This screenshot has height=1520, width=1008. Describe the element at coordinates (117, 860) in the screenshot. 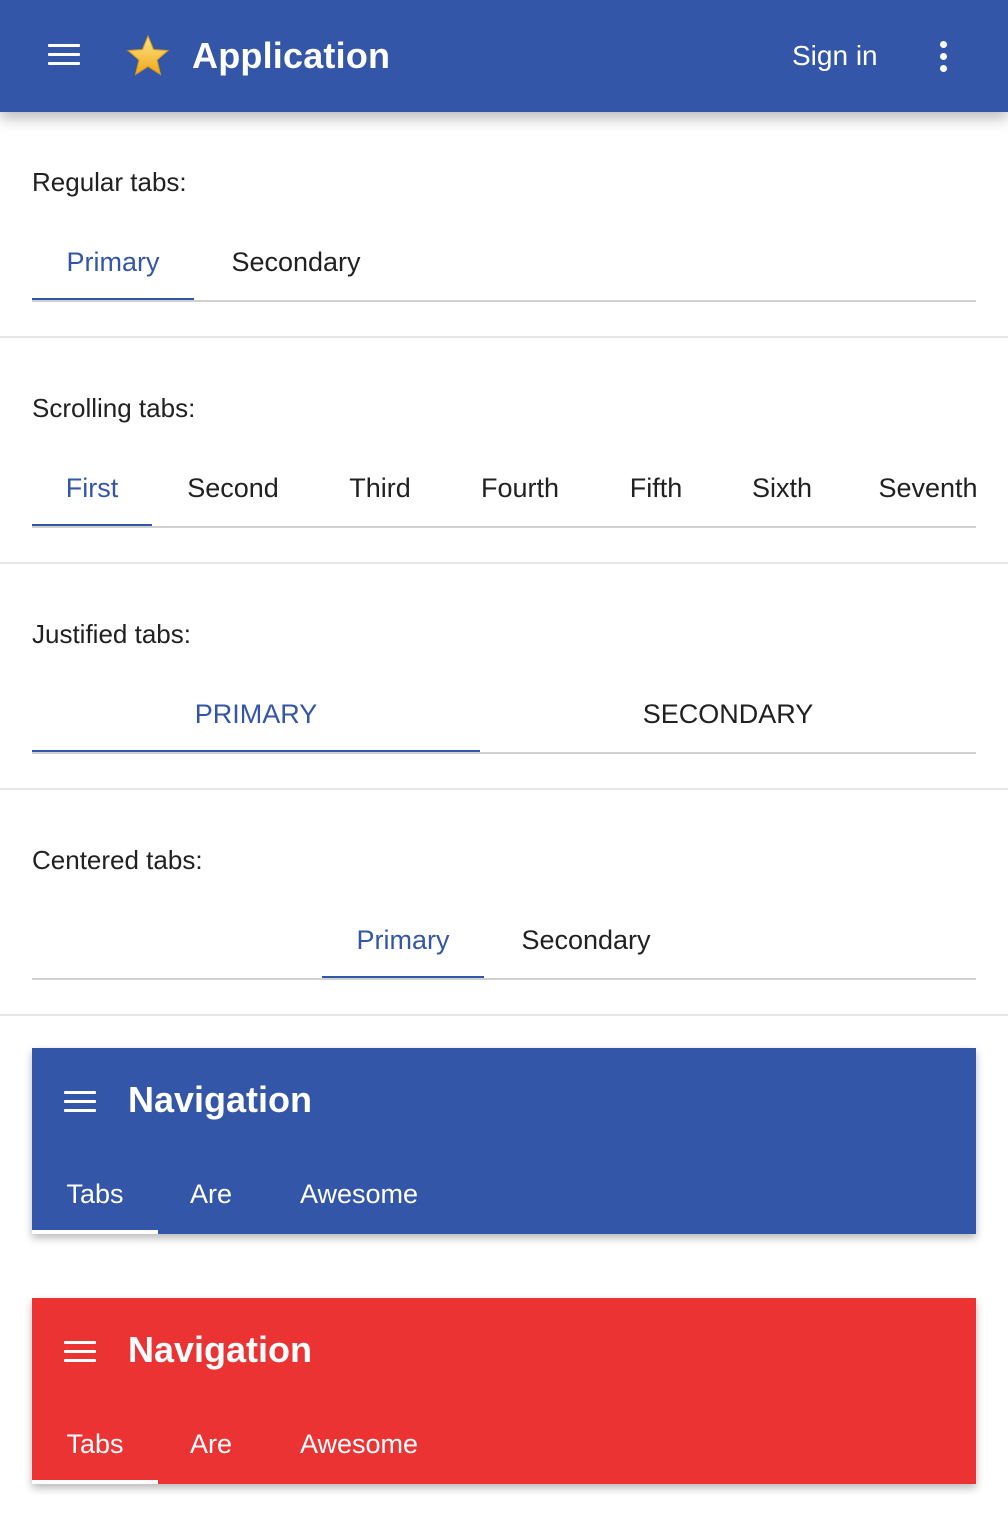

I see `centered-tabs-label: Centered tabs:` at that location.